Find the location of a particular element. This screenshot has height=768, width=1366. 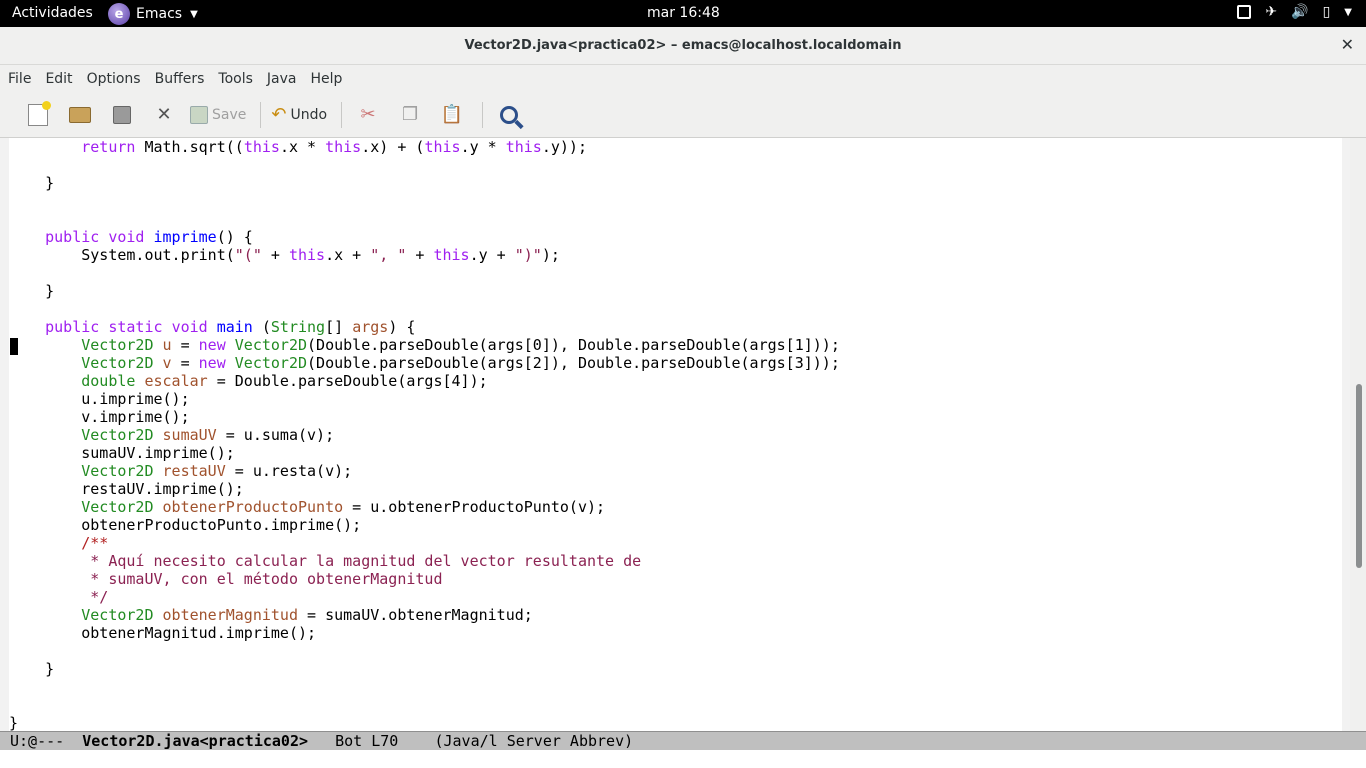

code-line: restaUV.imprime(); is located at coordinates (424, 489).